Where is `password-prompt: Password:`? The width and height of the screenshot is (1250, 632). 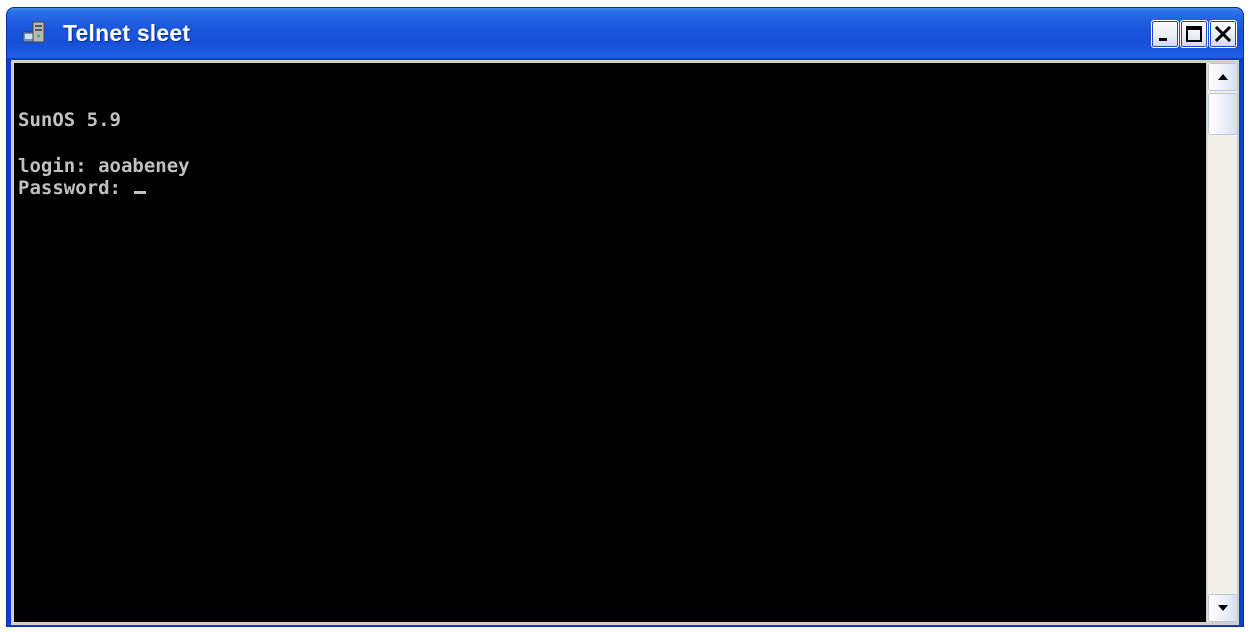
password-prompt: Password: is located at coordinates (75, 188).